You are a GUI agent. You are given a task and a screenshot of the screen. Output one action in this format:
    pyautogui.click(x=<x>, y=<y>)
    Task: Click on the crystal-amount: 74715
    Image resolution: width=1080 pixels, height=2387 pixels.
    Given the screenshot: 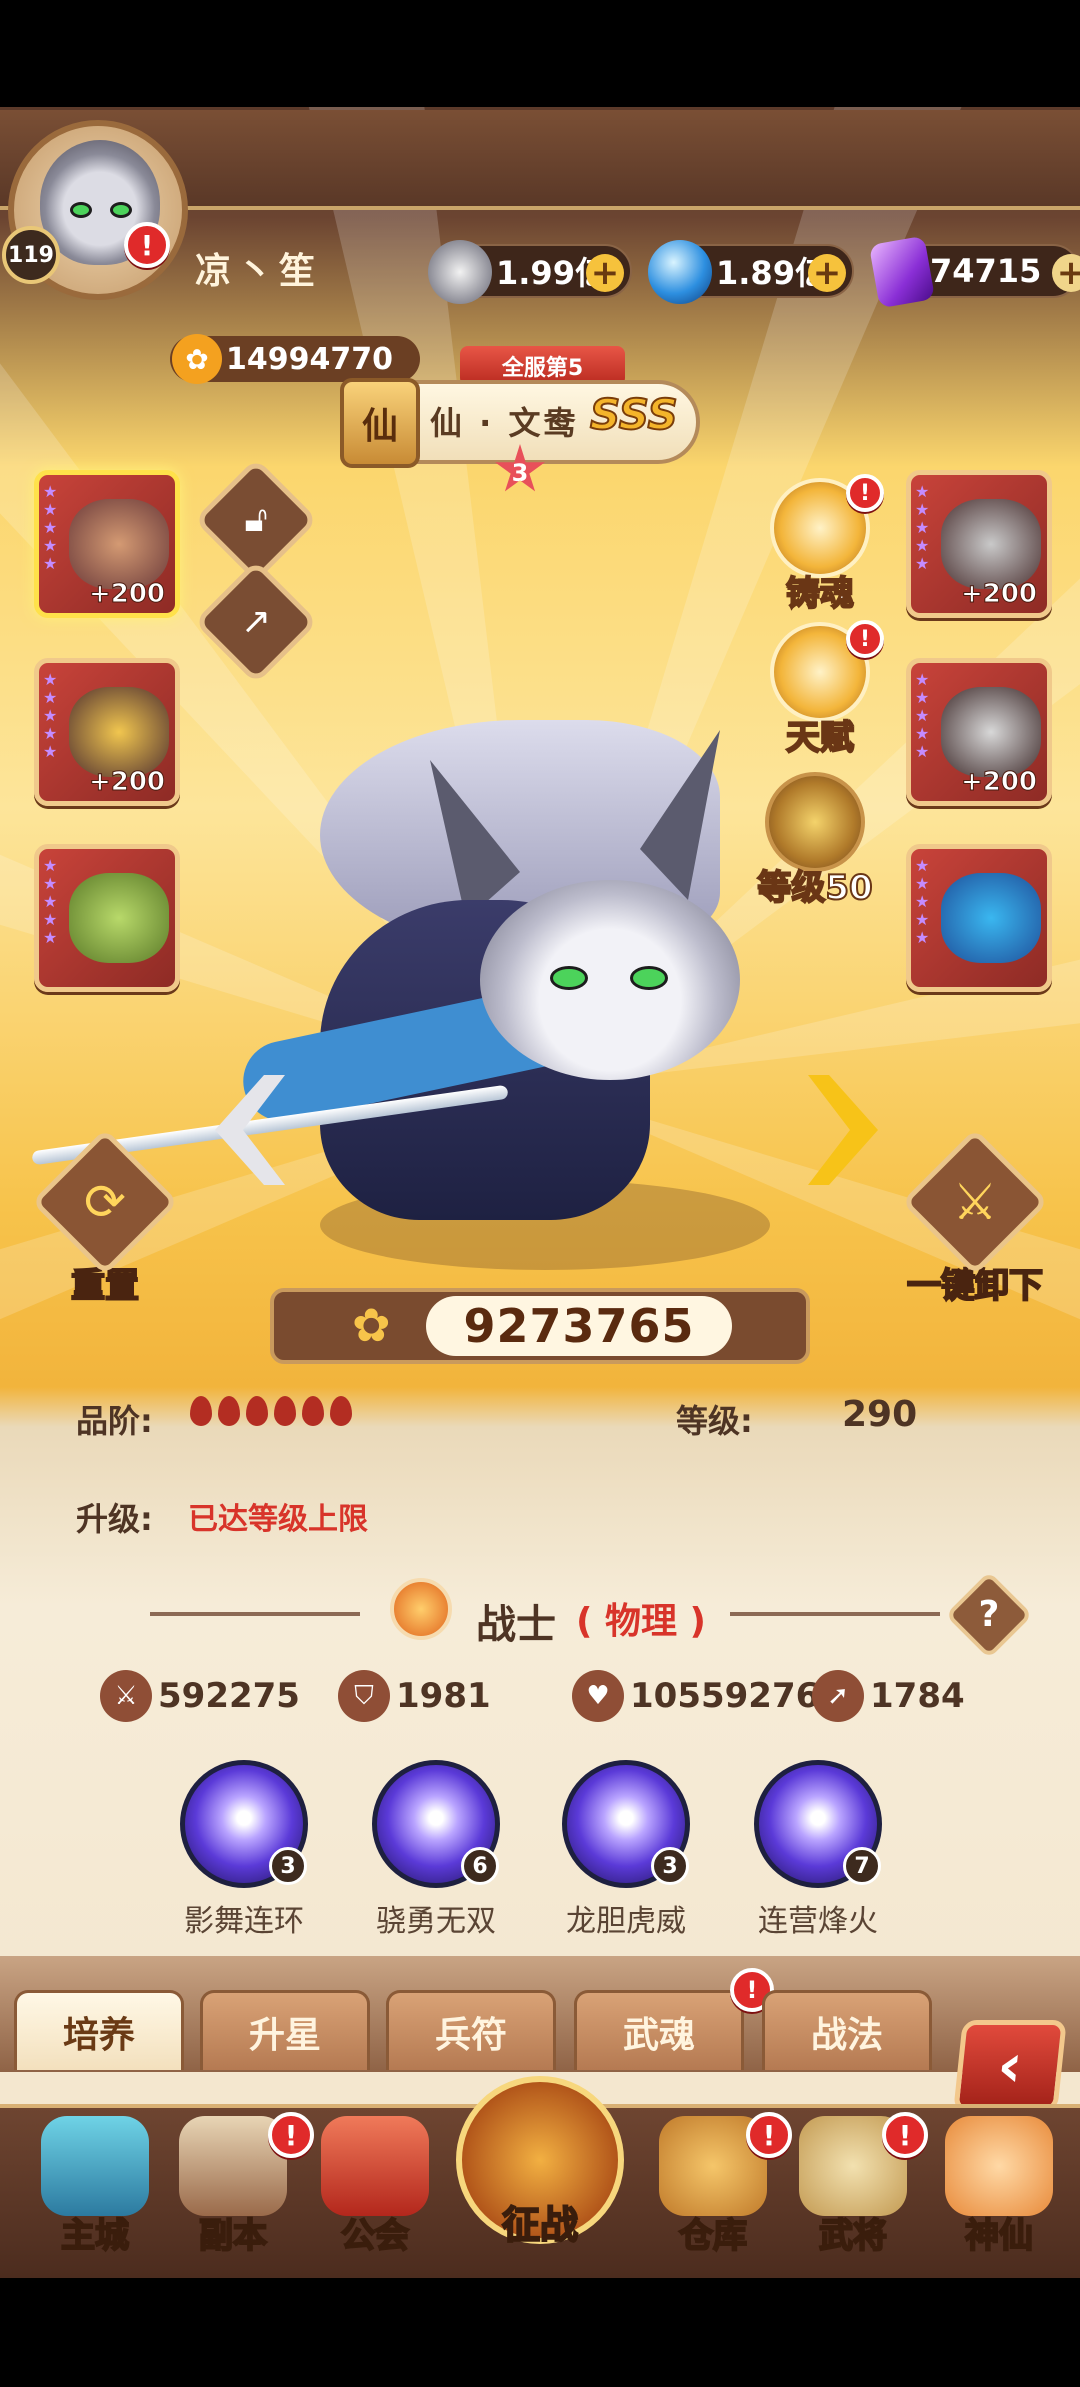 What is the action you would take?
    pyautogui.click(x=986, y=271)
    